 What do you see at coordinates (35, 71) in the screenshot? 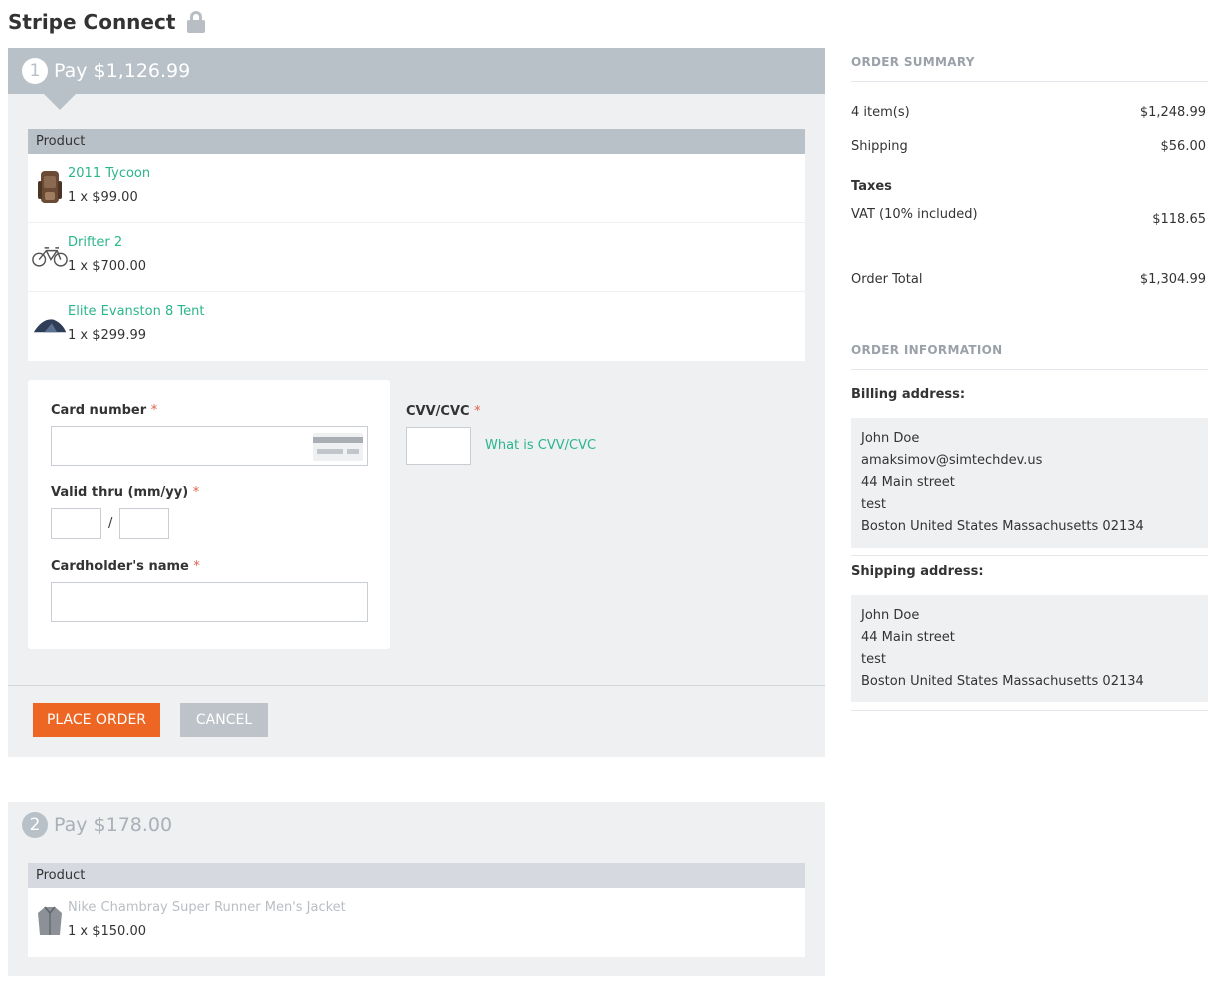
I see `step-number: 1` at bounding box center [35, 71].